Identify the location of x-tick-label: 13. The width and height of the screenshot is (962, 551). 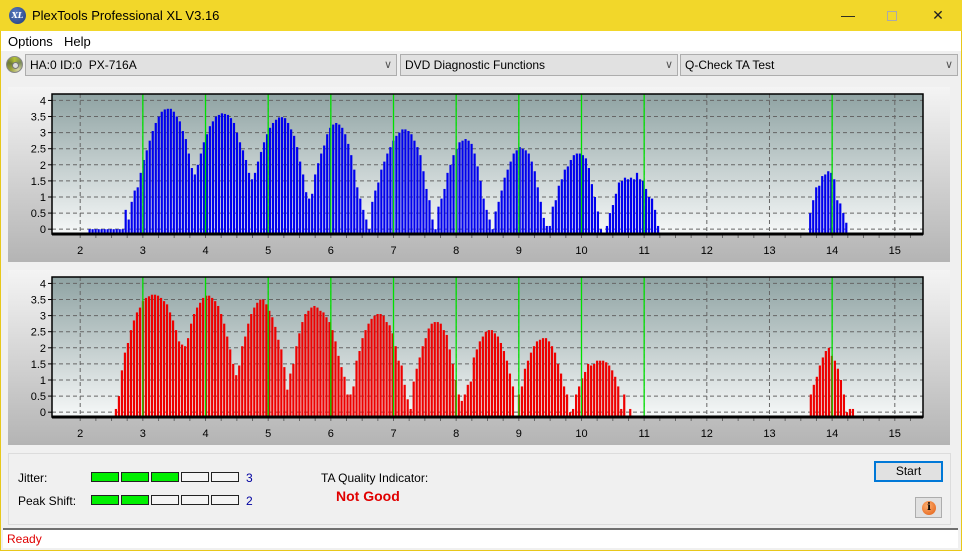
(769, 251).